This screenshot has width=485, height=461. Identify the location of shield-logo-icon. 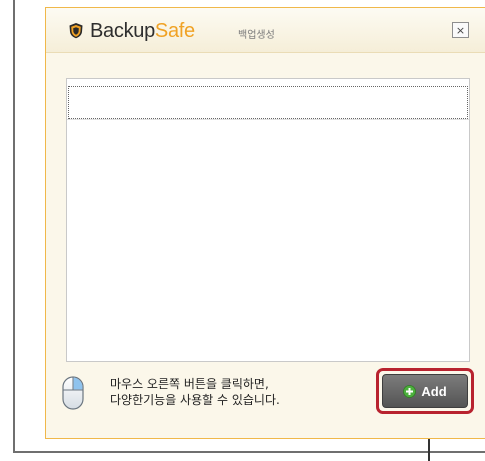
(76, 31).